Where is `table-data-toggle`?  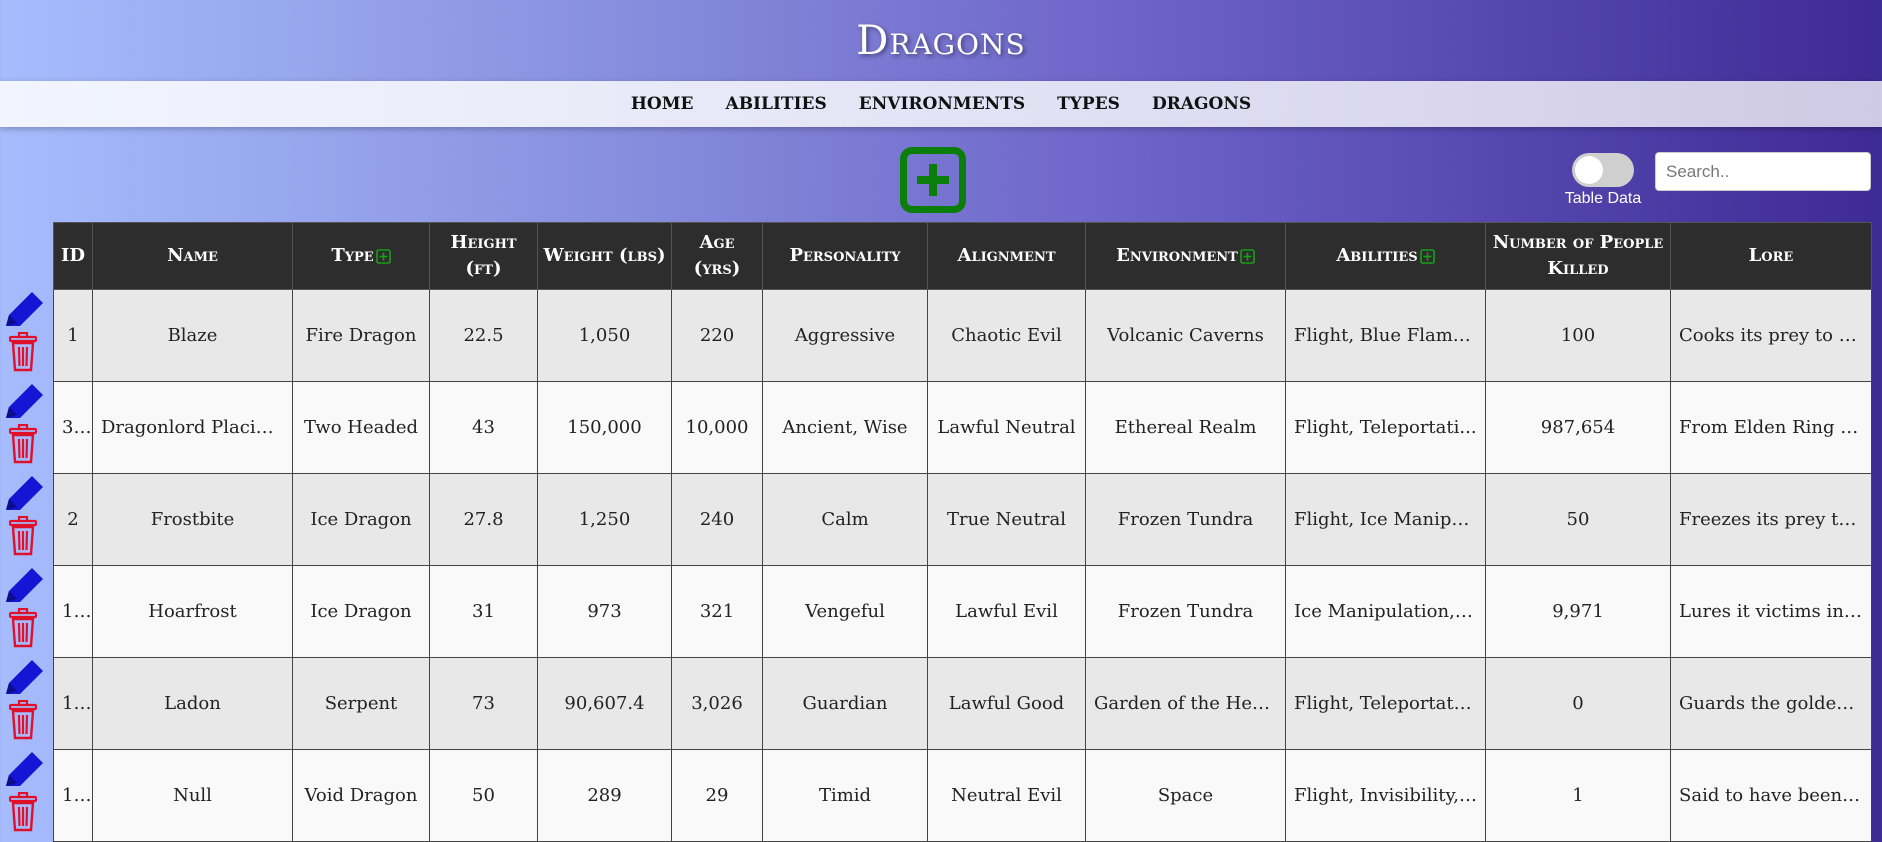 table-data-toggle is located at coordinates (1603, 170).